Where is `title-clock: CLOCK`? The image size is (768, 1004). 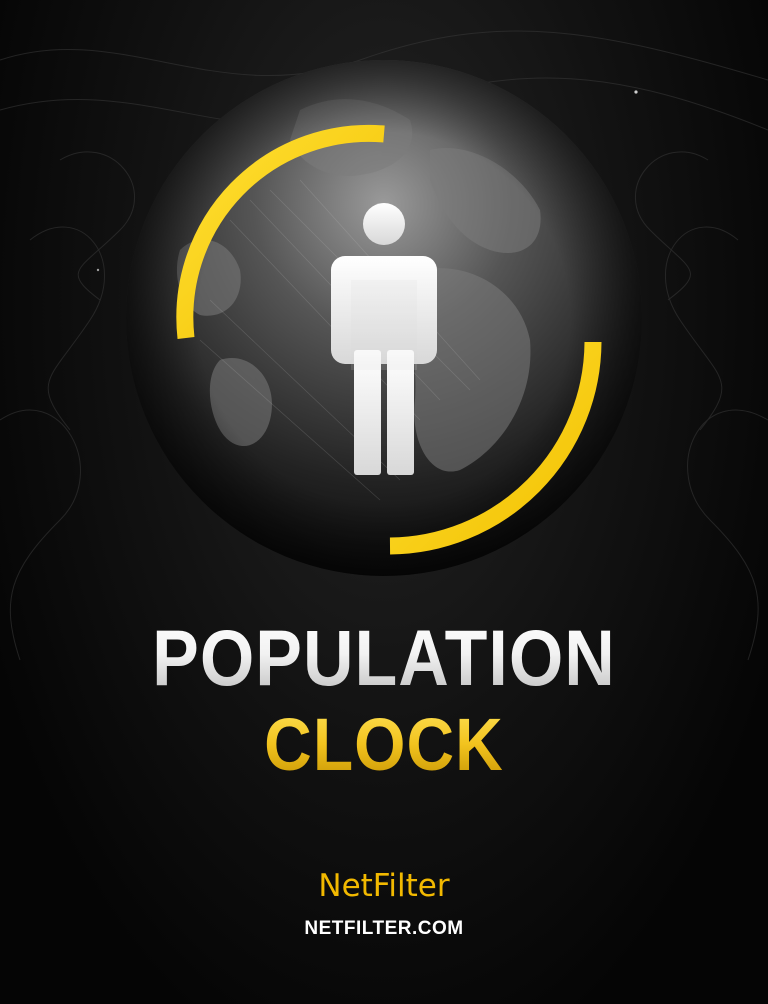
title-clock: CLOCK is located at coordinates (384, 743).